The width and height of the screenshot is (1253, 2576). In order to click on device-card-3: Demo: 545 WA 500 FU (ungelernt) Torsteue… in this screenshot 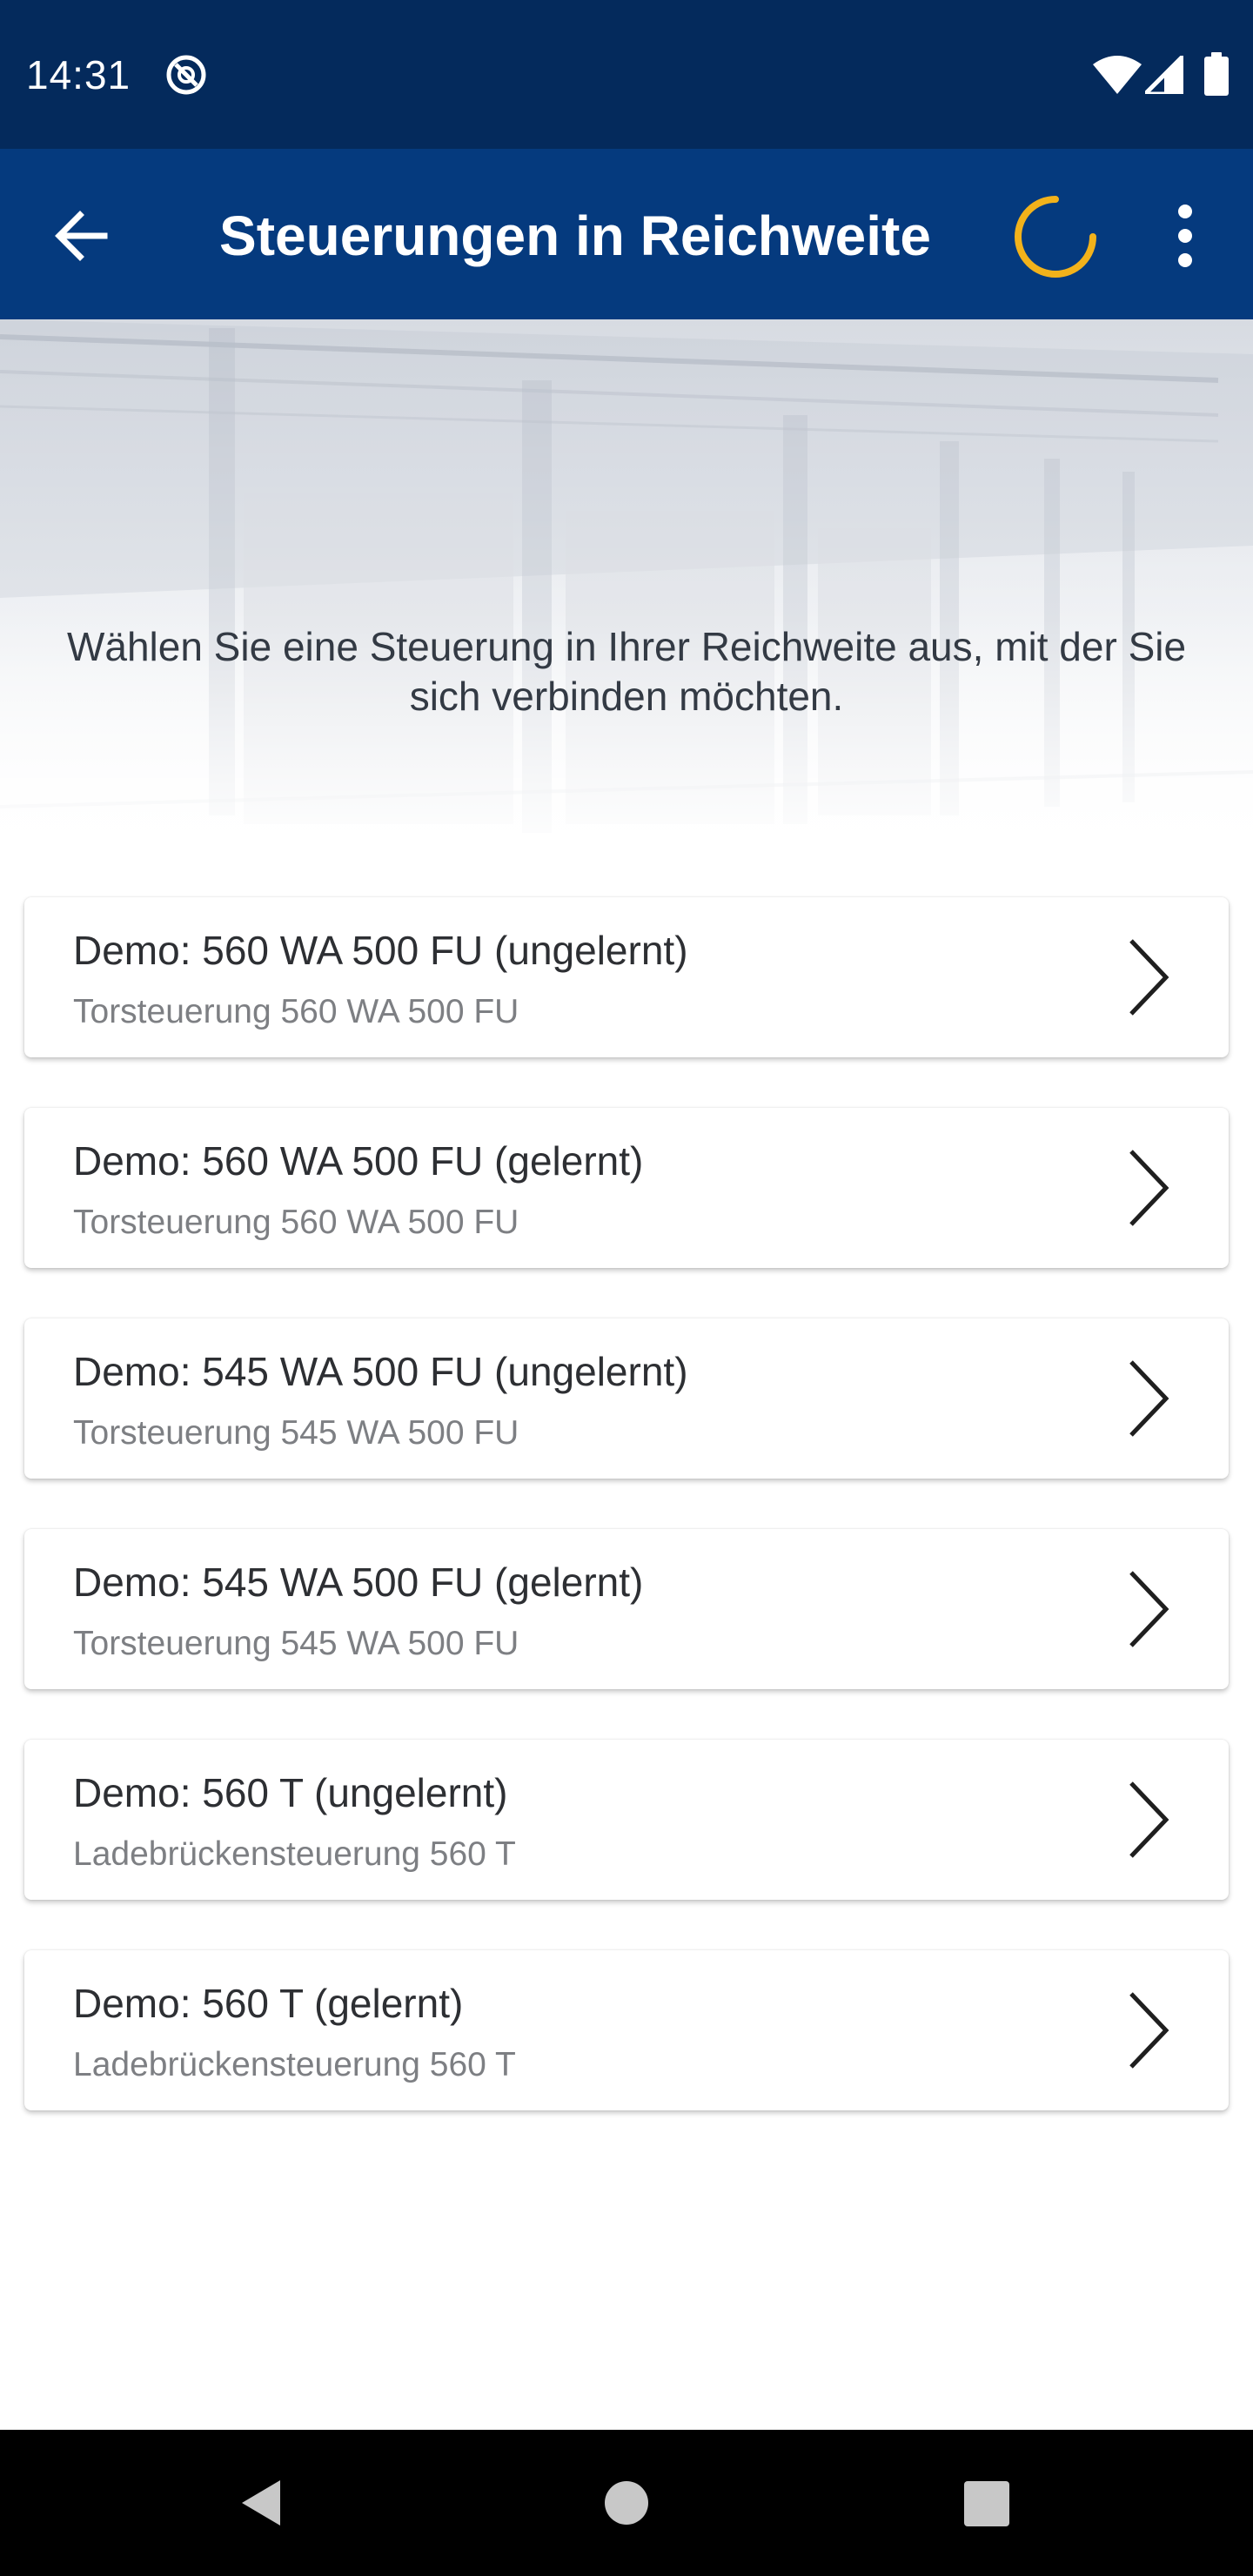, I will do `click(626, 1398)`.